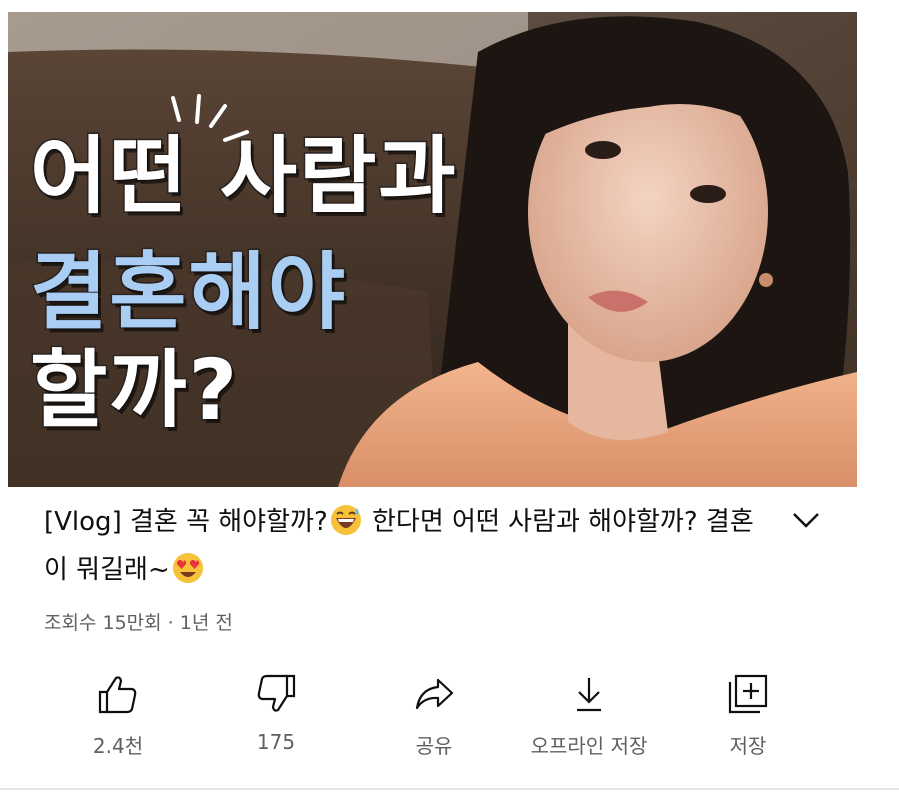  I want to click on action-bar: 2.4천 175 공유 오프라인 저장 저장, so click(449, 717).